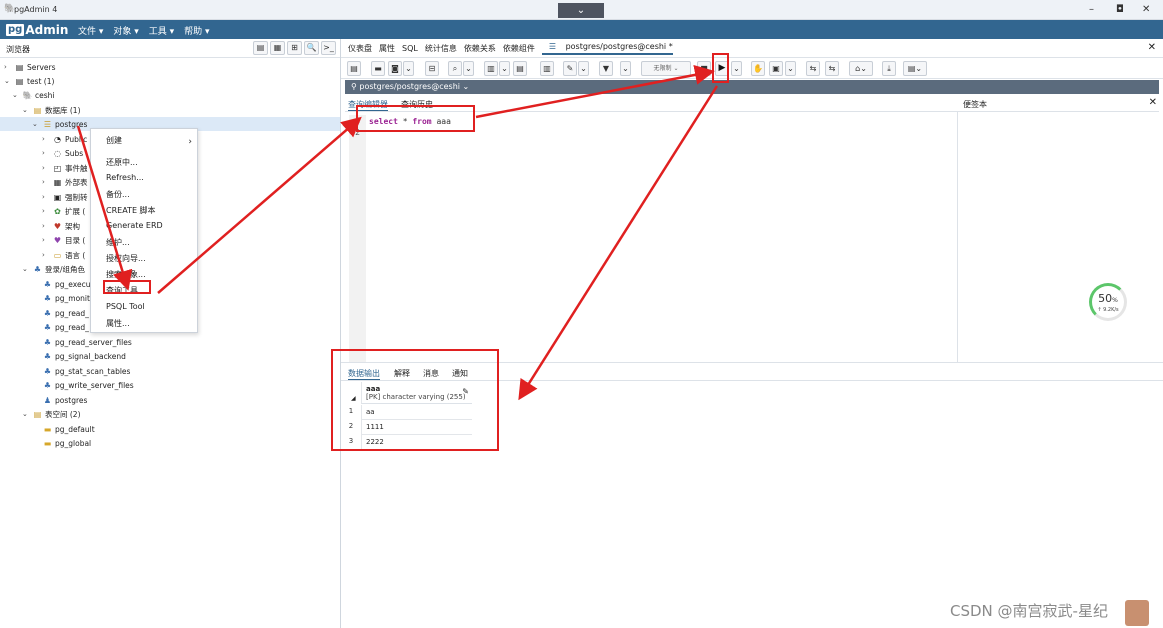  I want to click on open-file-icon: ▤, so click(354, 68).